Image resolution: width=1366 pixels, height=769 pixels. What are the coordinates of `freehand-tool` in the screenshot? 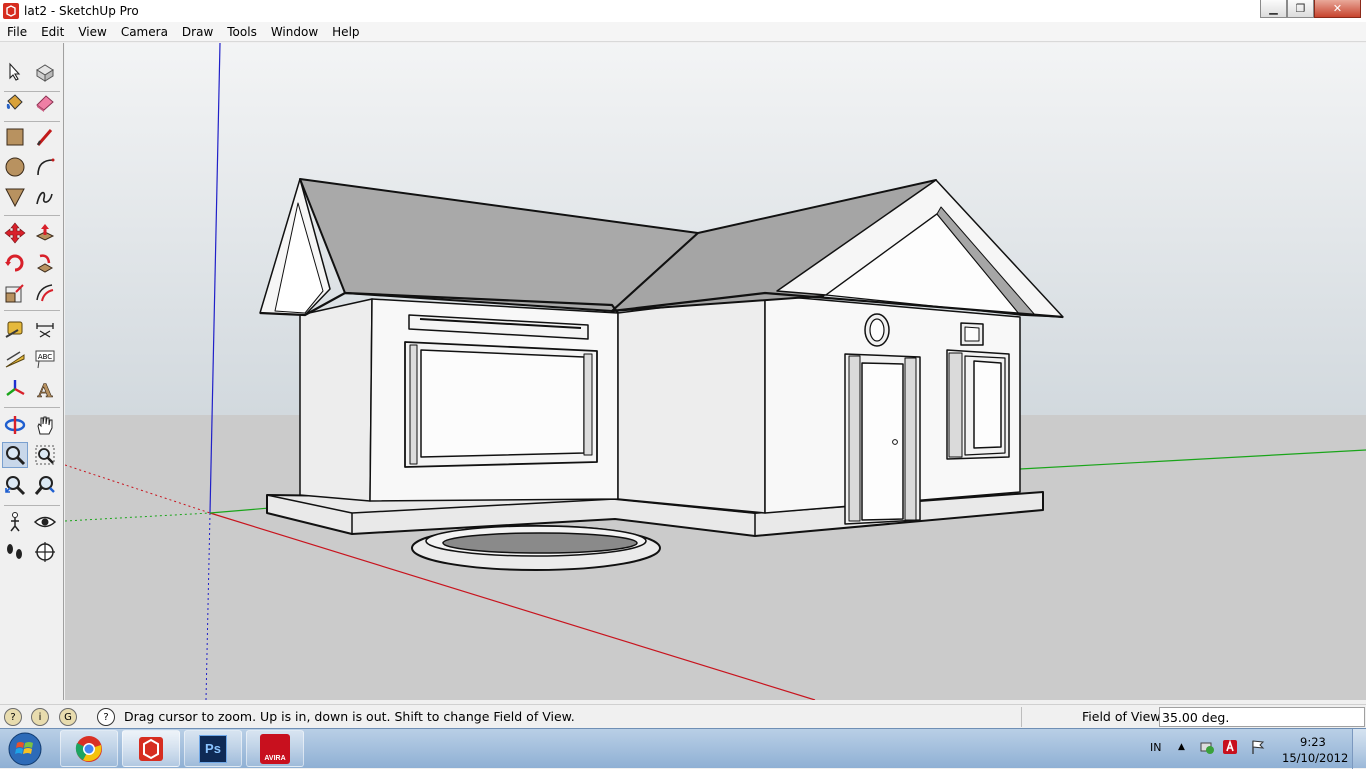 It's located at (45, 197).